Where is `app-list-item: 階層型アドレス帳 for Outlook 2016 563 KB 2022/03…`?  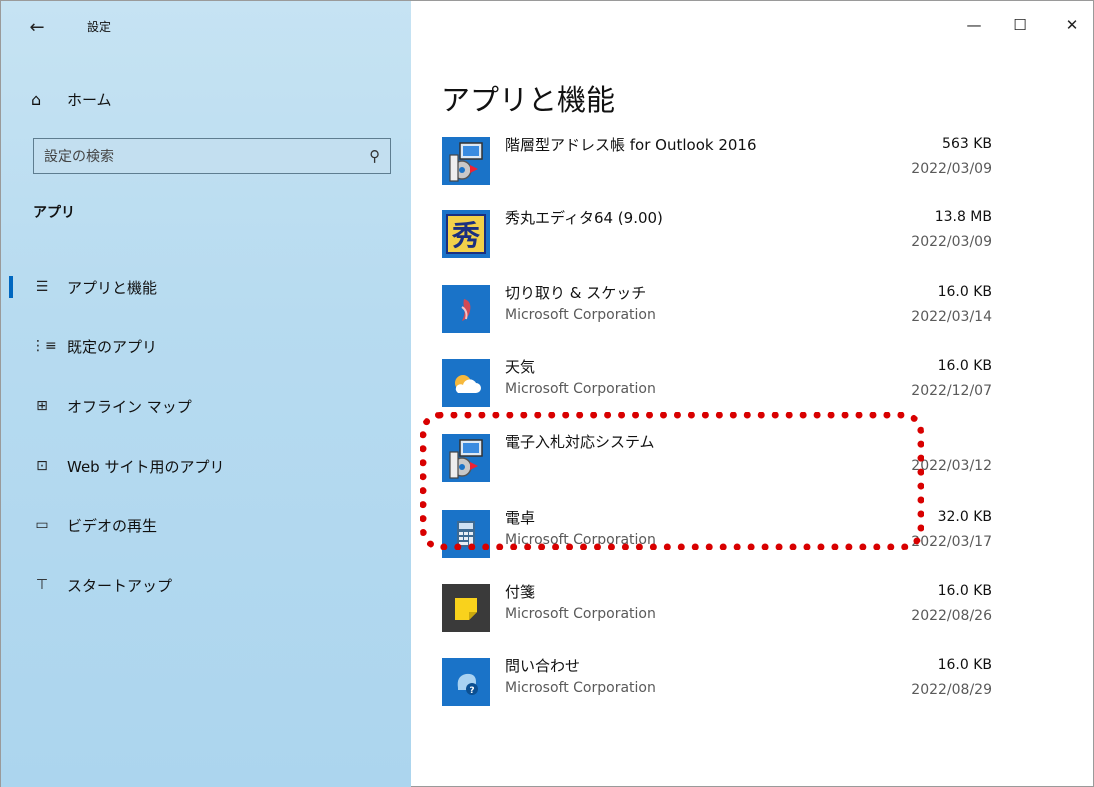
app-list-item: 階層型アドレス帳 for Outlook 2016 563 KB 2022/03… is located at coordinates (718, 171).